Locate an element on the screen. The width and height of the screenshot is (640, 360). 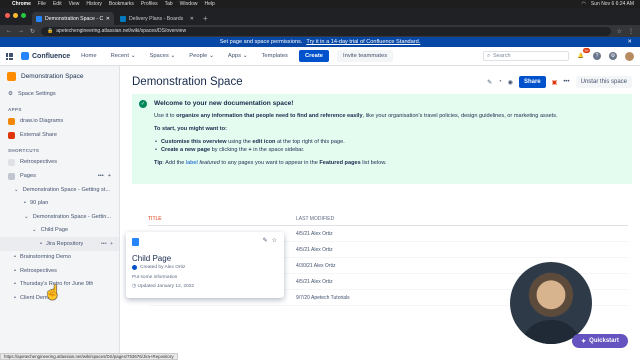
comment-icon: ◔ is located at coordinates (500, 82).